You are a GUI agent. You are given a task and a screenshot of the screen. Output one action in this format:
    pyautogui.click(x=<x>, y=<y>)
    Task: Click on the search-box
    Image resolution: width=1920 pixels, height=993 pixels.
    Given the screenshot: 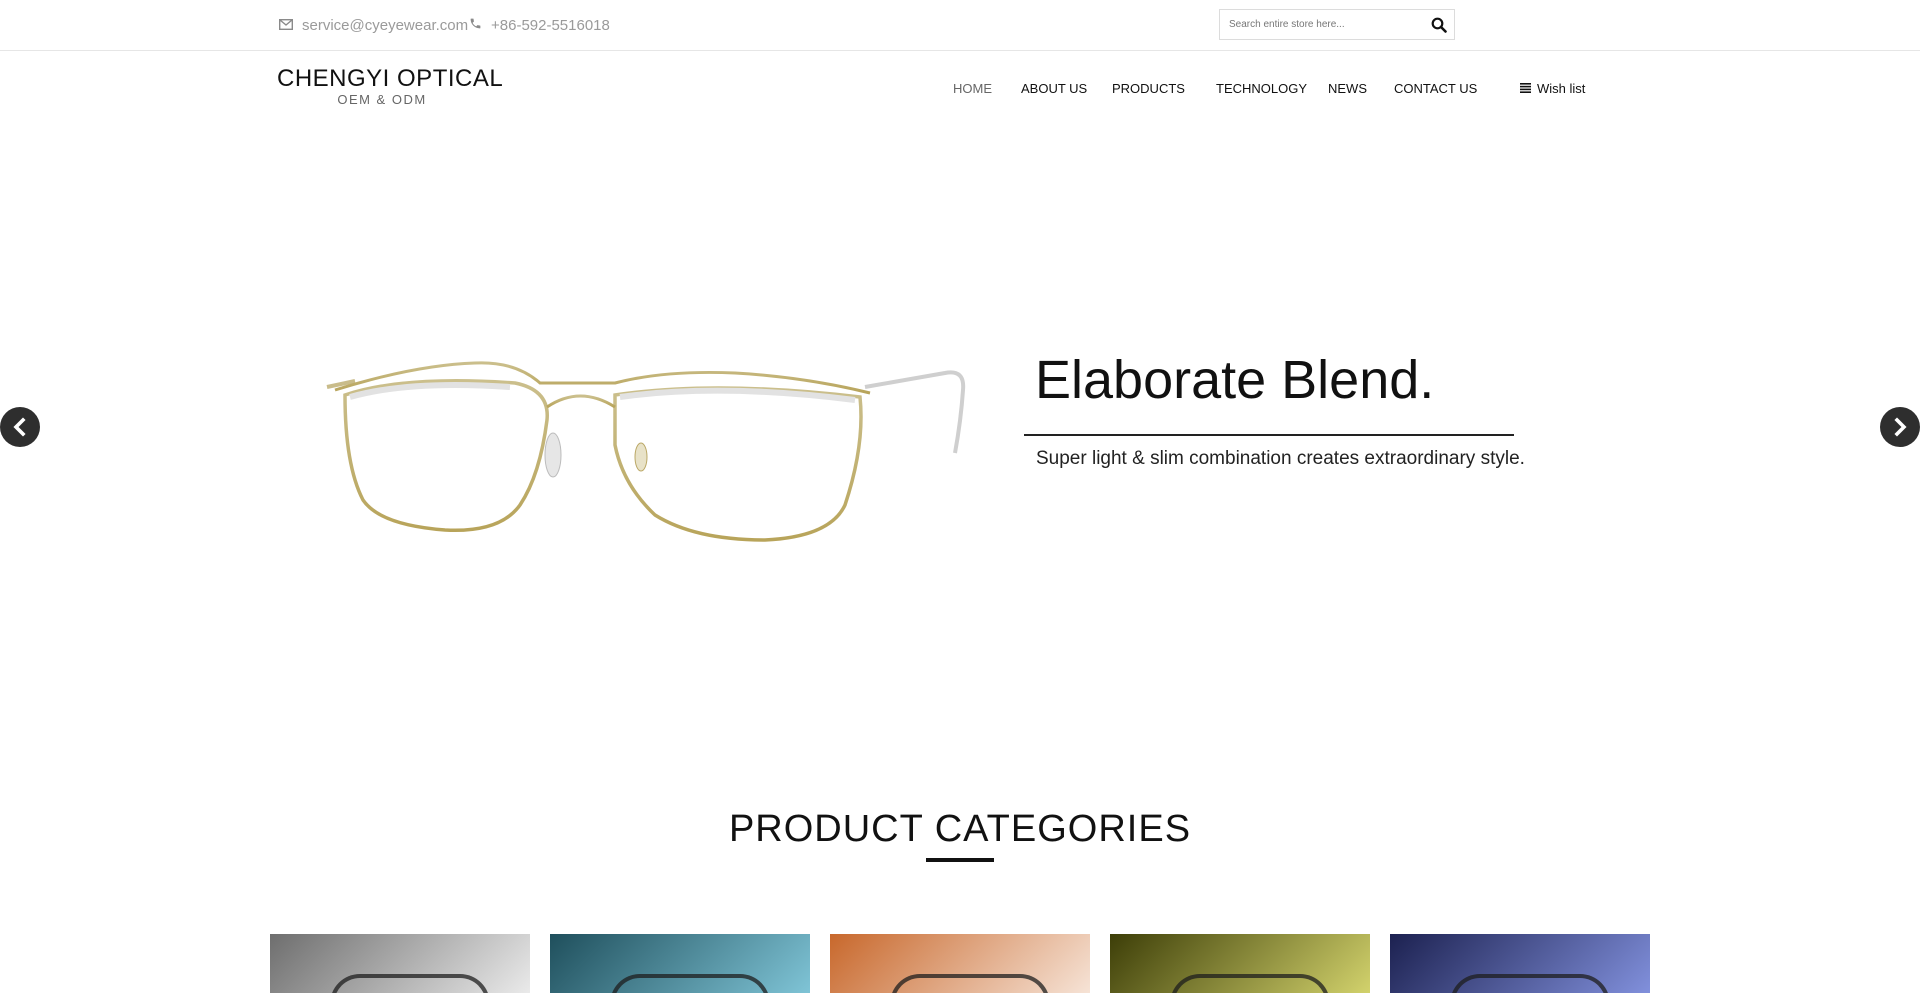 What is the action you would take?
    pyautogui.click(x=1337, y=24)
    